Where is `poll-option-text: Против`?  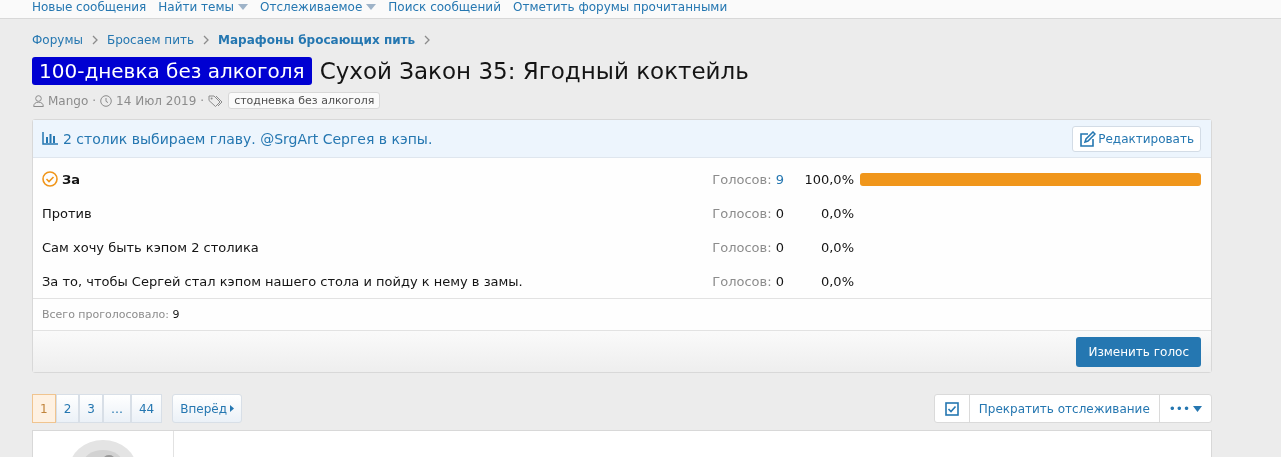 poll-option-text: Против is located at coordinates (67, 213).